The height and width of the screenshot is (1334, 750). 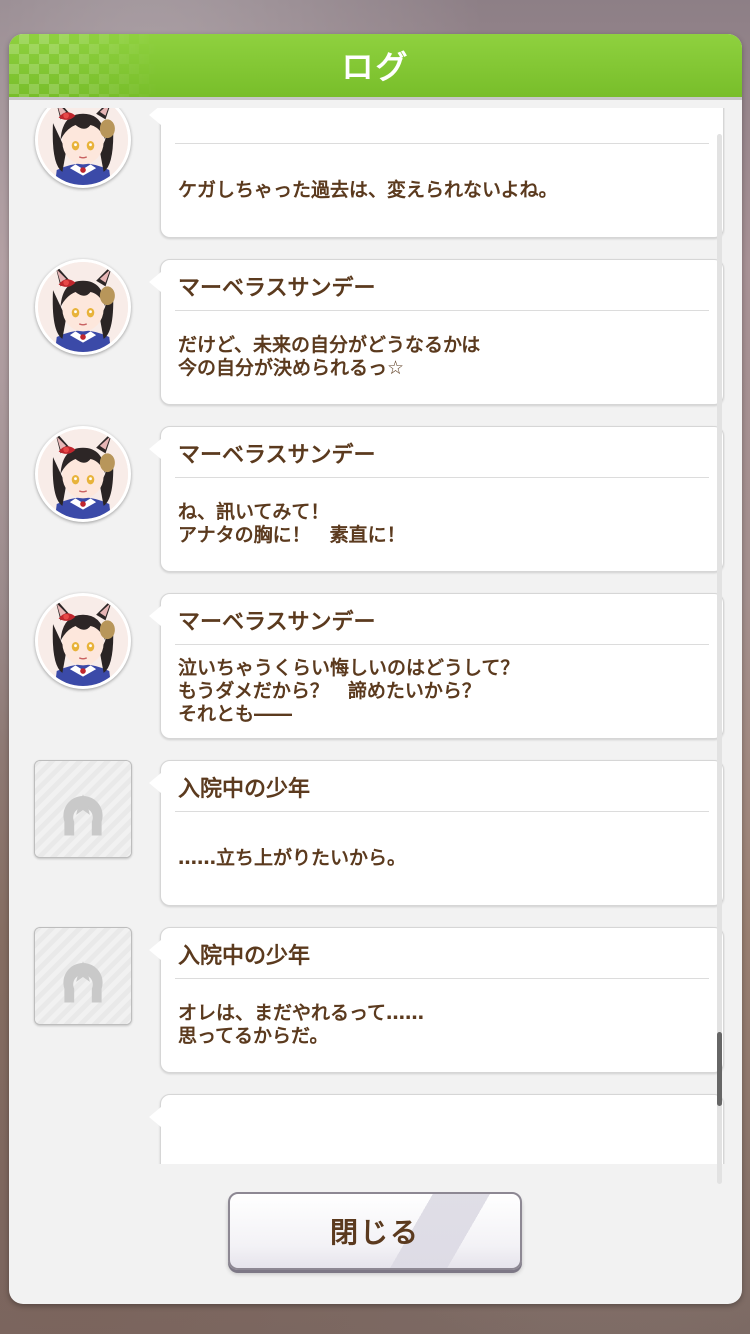 What do you see at coordinates (719, 659) in the screenshot?
I see `scrollbar` at bounding box center [719, 659].